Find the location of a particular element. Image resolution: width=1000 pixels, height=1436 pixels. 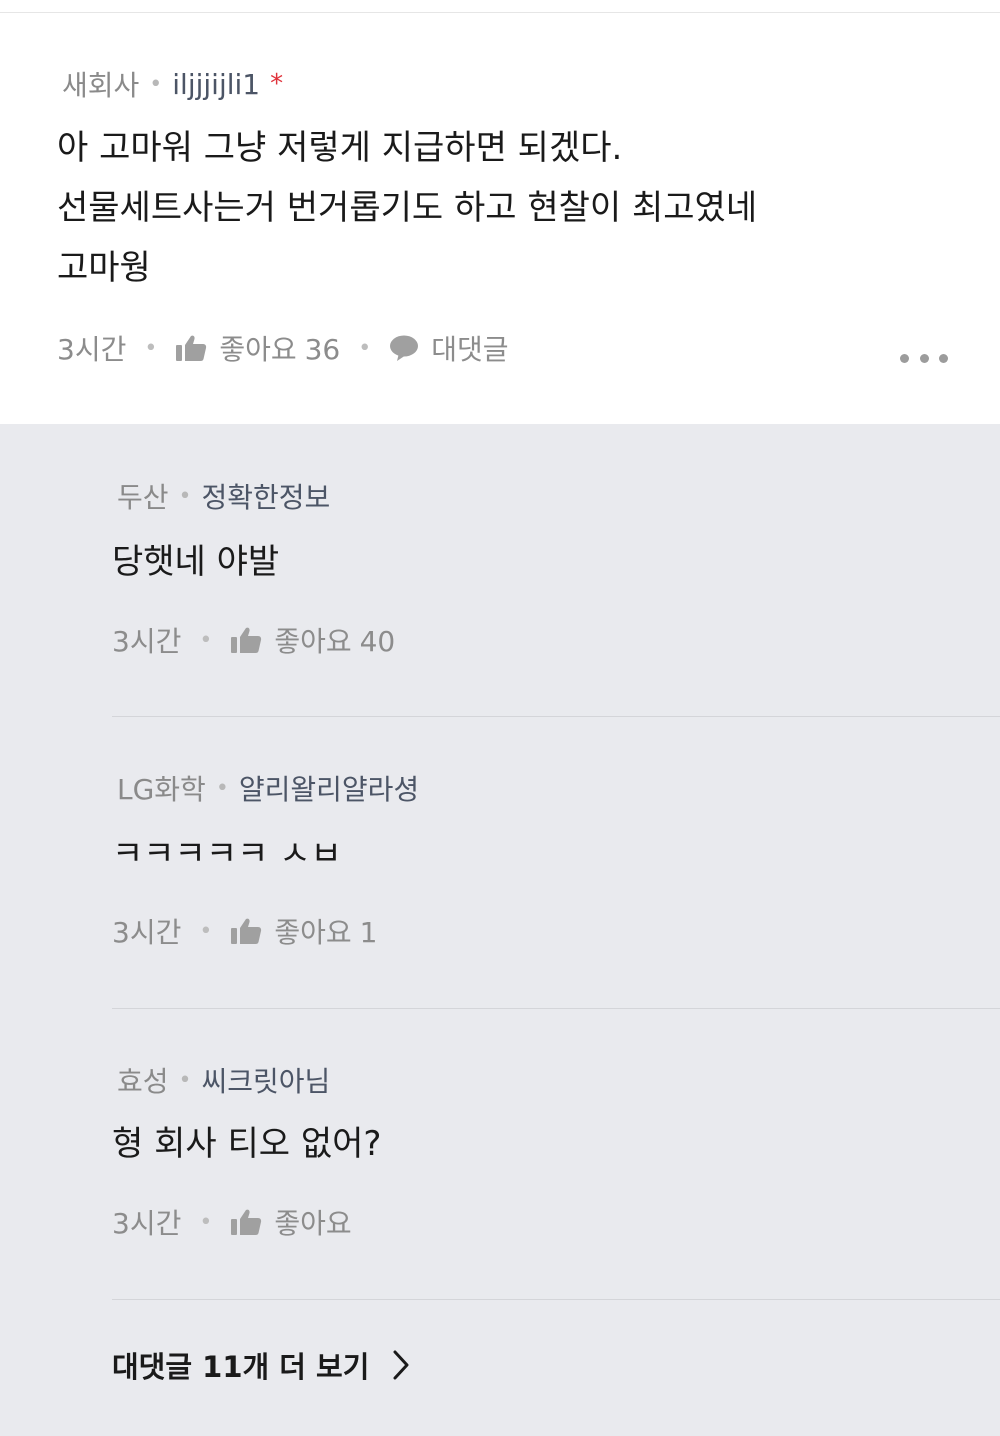

more-replies-button: 대댓글 11개 더 보기 is located at coordinates (261, 1365).